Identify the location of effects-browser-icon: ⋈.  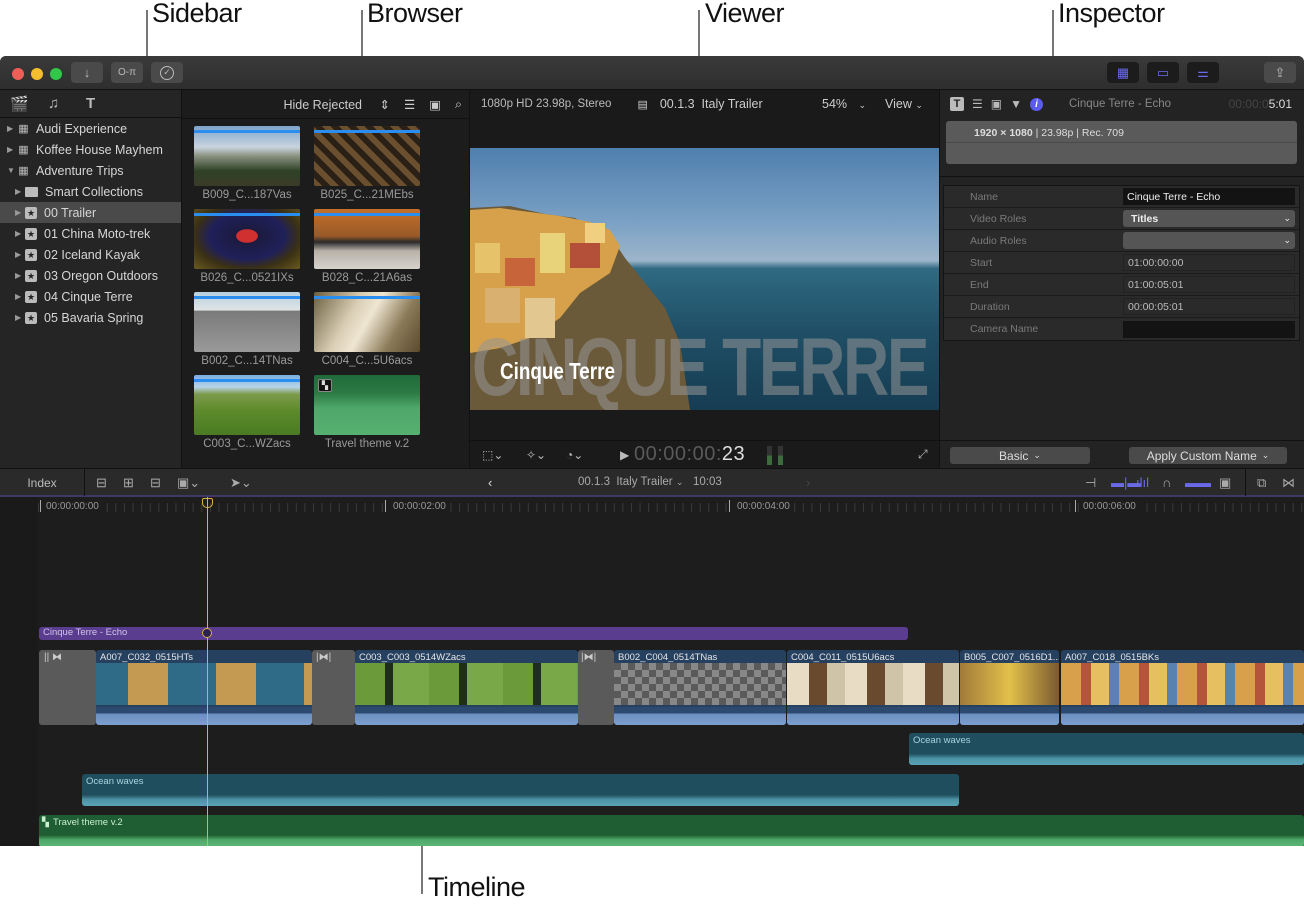
(1288, 483).